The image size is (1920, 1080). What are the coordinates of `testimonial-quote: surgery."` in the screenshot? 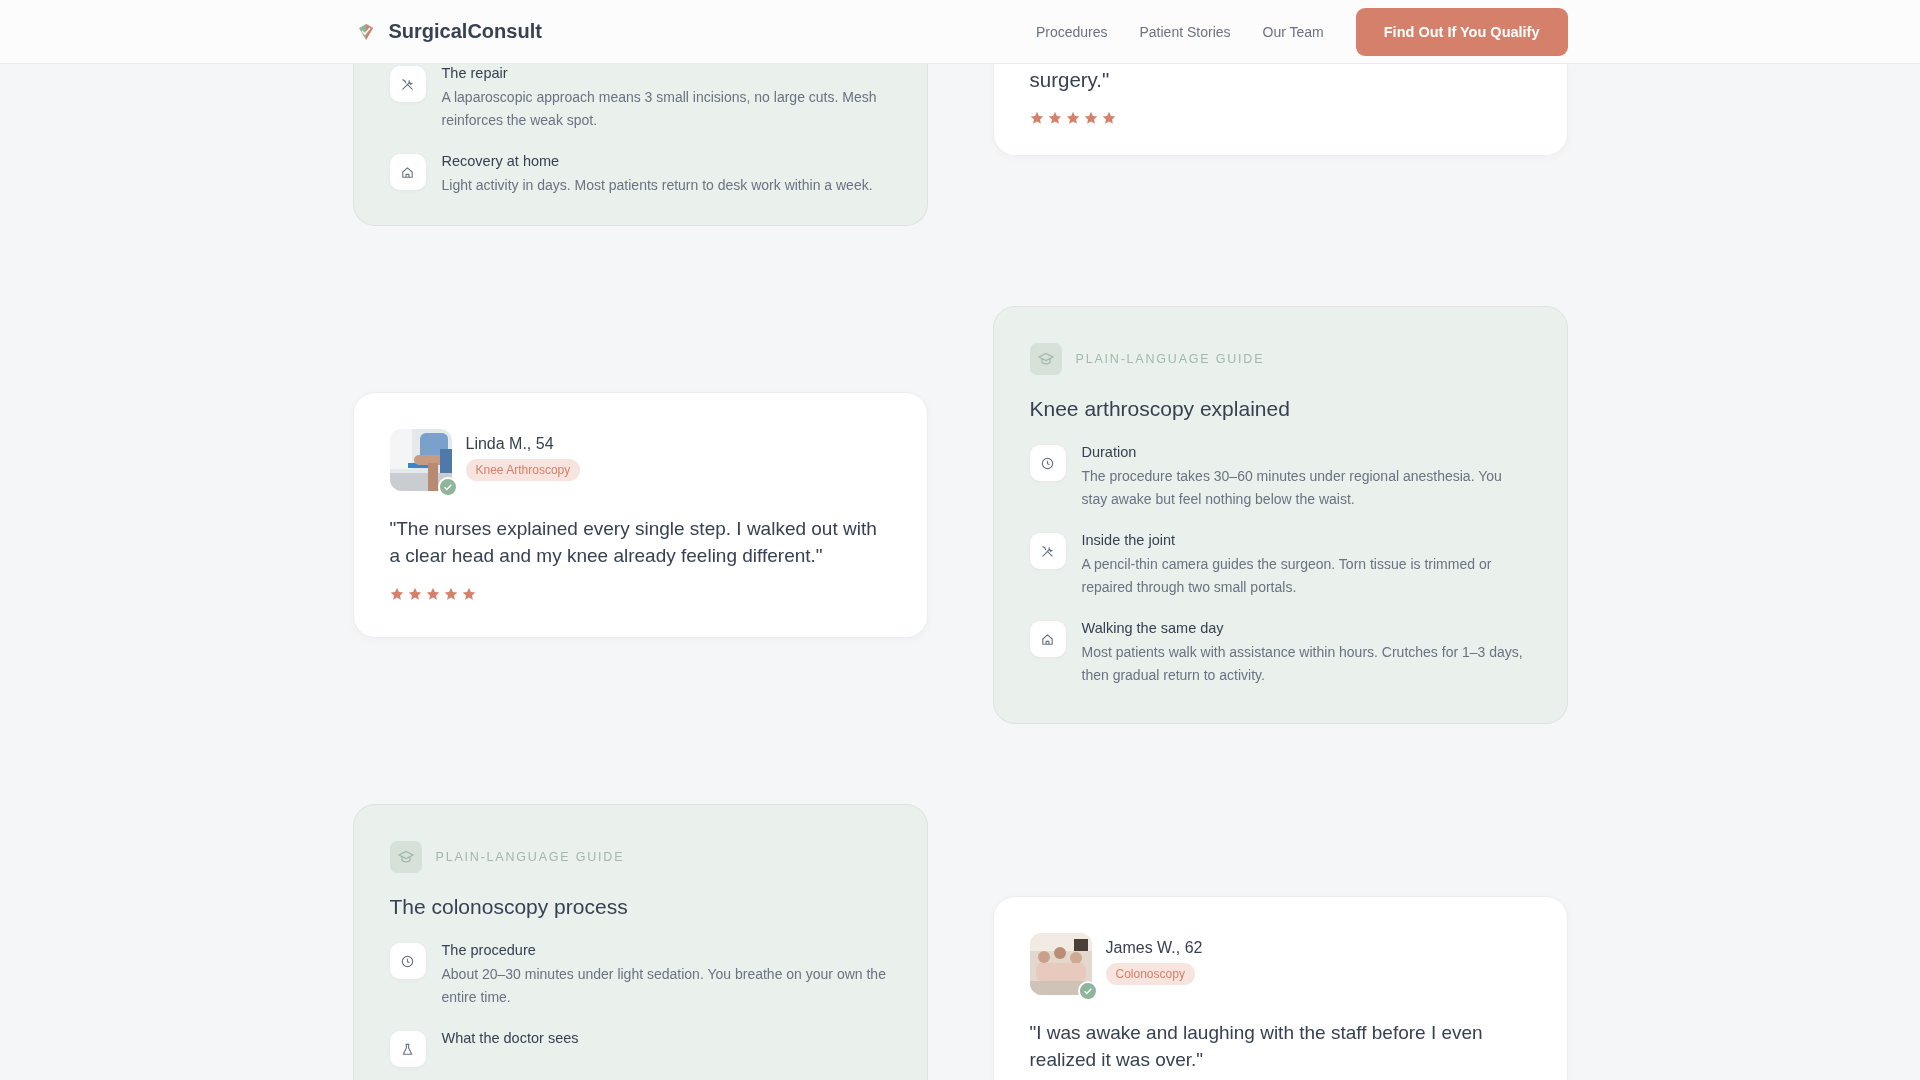 It's located at (1070, 80).